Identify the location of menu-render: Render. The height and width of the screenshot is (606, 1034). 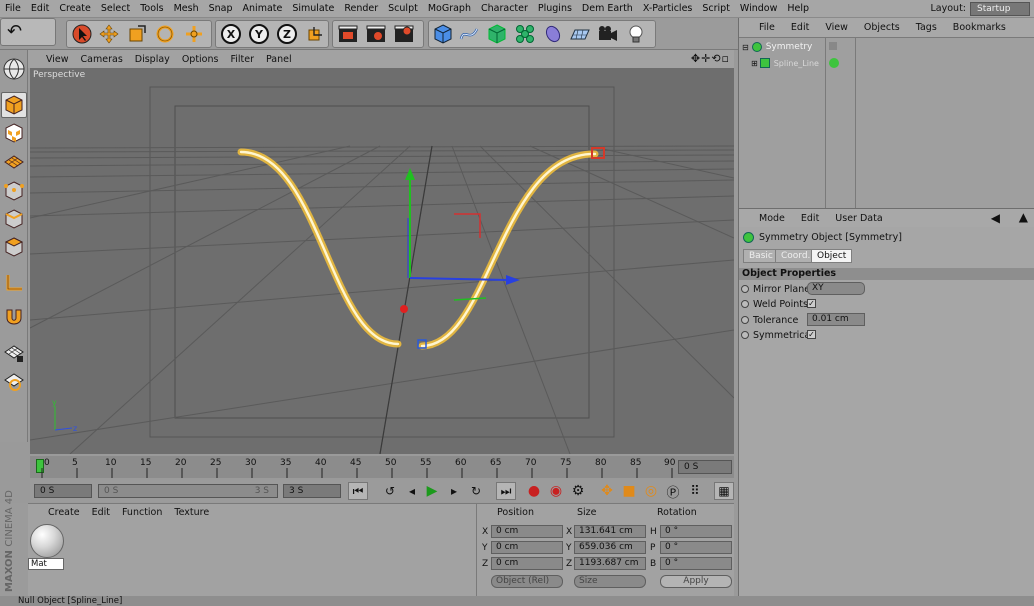
(361, 8).